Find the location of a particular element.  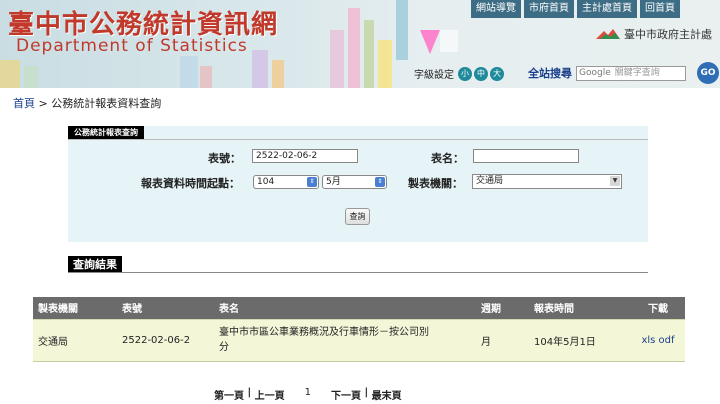

gov-name: 臺中市政府主計處 is located at coordinates (668, 34).